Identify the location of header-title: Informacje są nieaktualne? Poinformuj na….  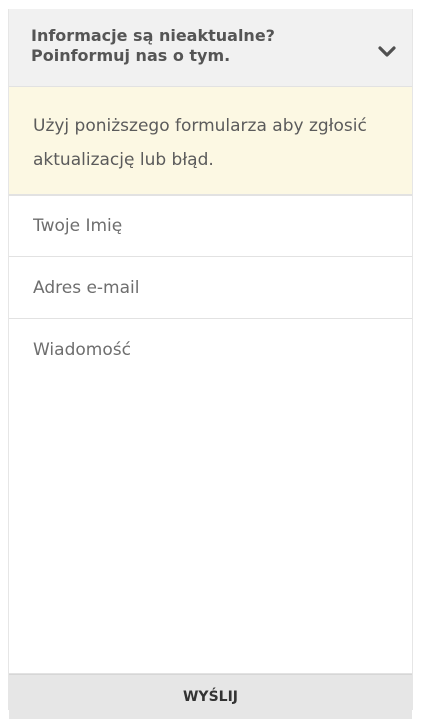
(153, 45).